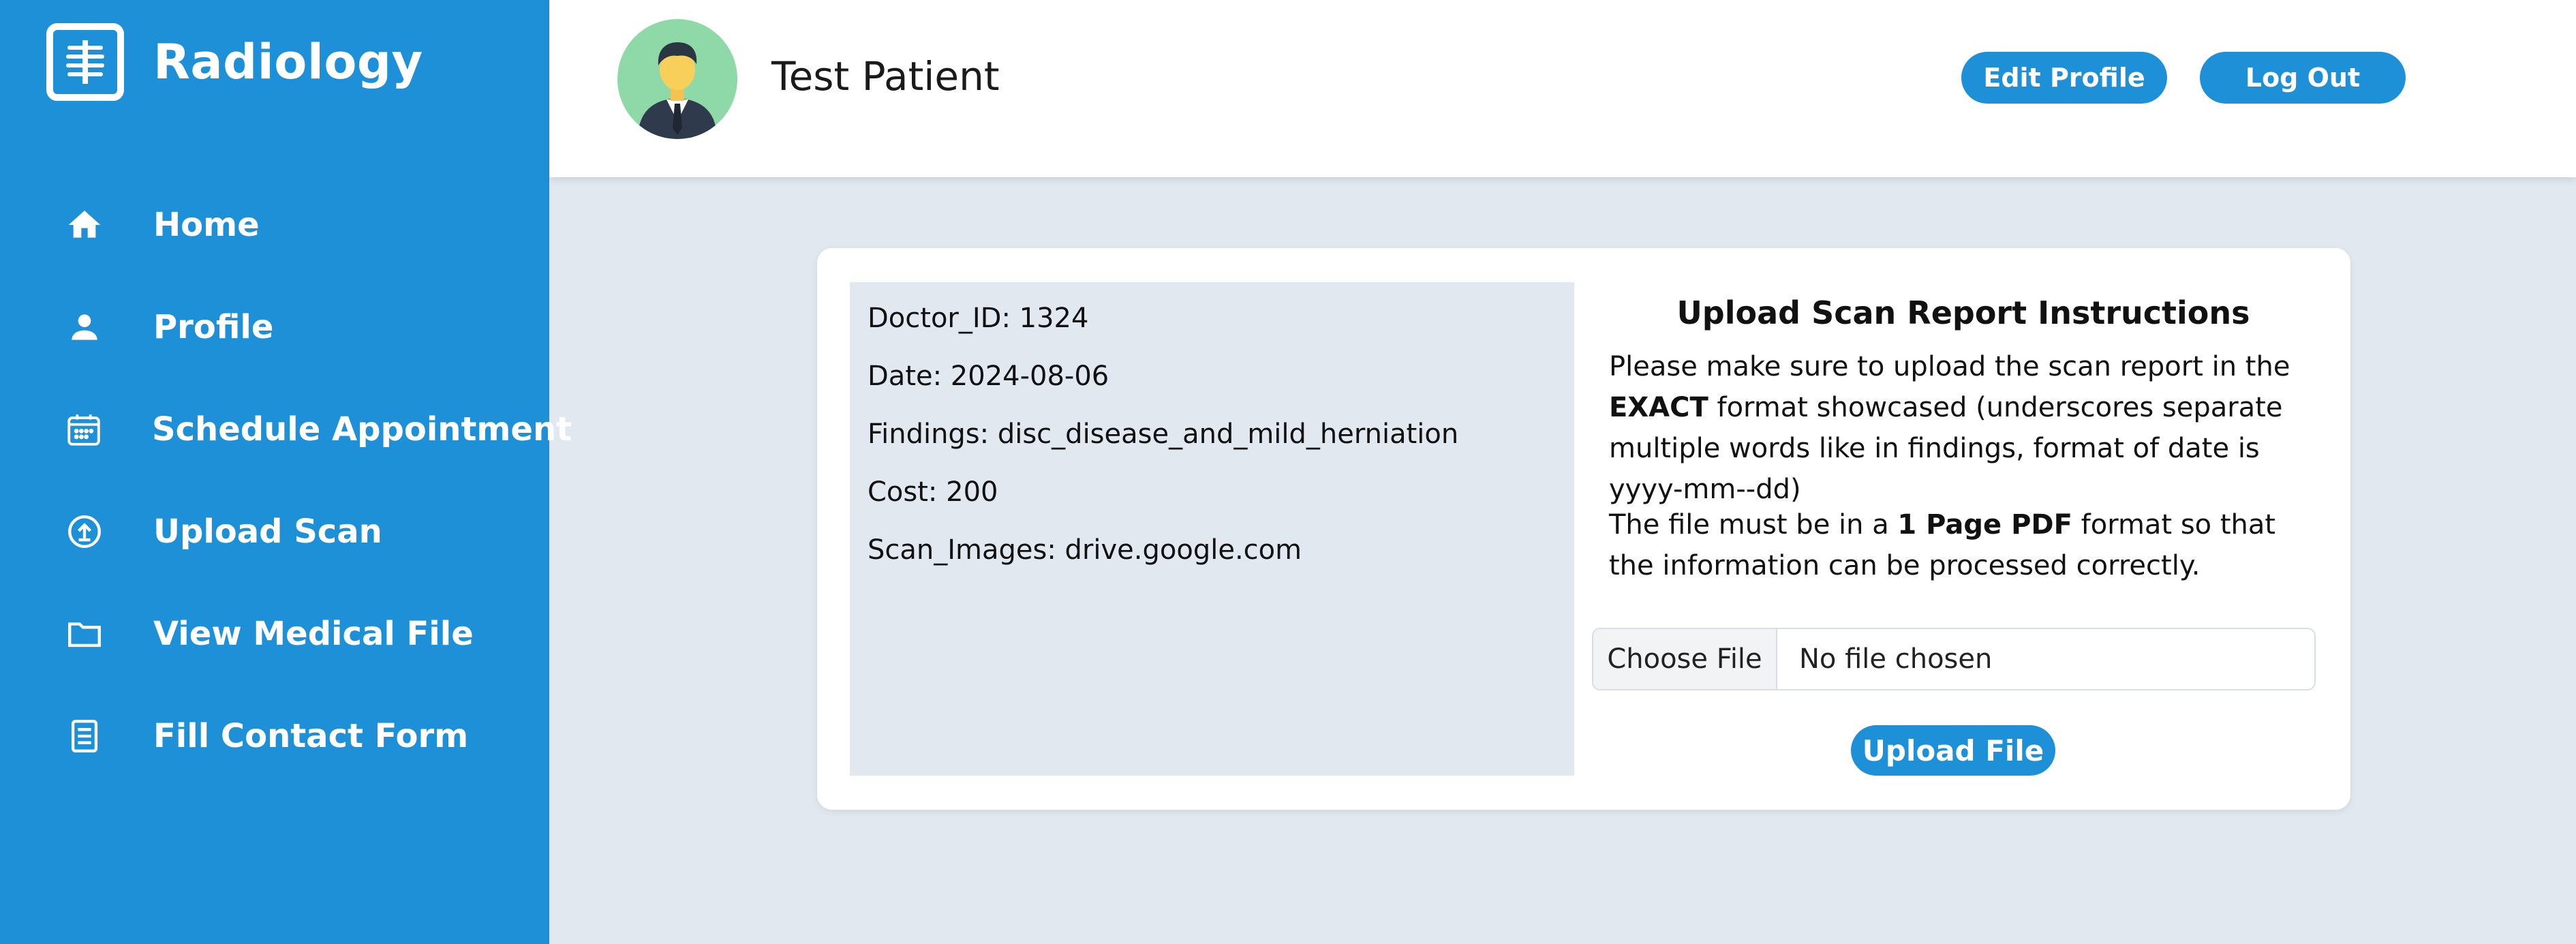 Image resolution: width=2576 pixels, height=944 pixels. Describe the element at coordinates (84, 224) in the screenshot. I see `home-icon` at that location.